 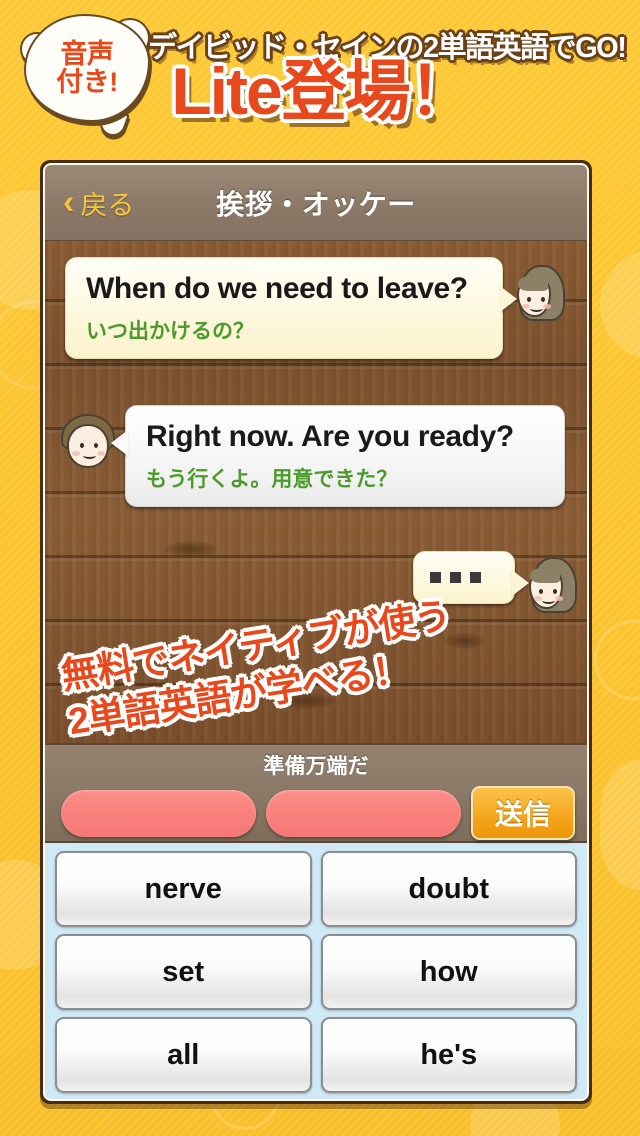 I want to click on badge-line-2: 付き!, so click(x=87, y=82).